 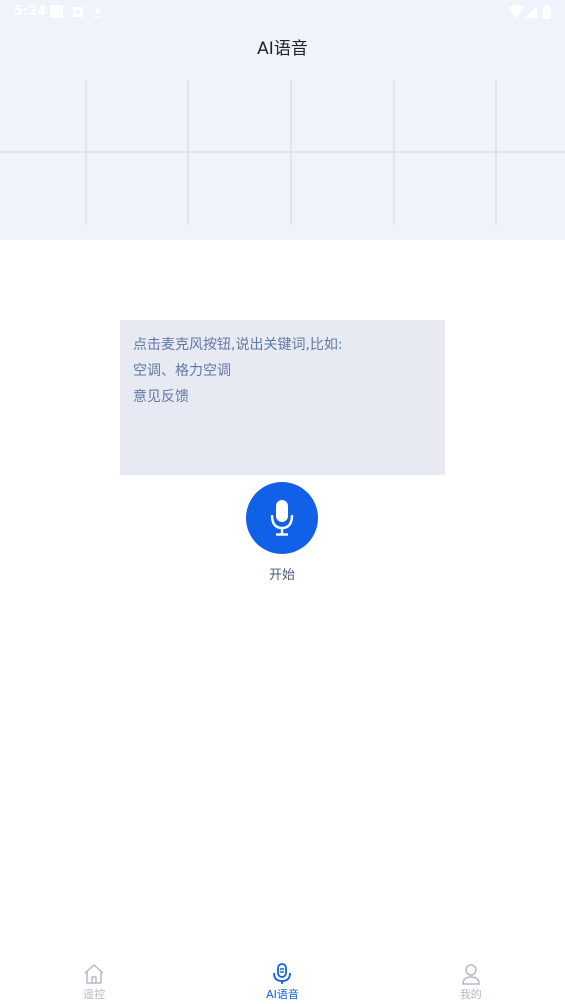 What do you see at coordinates (78, 12) in the screenshot?
I see `notification-icon` at bounding box center [78, 12].